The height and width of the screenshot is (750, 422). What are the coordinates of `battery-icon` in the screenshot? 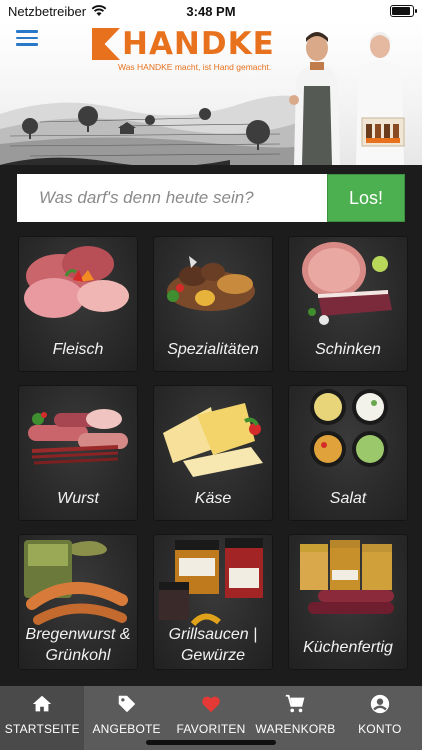 It's located at (403, 11).